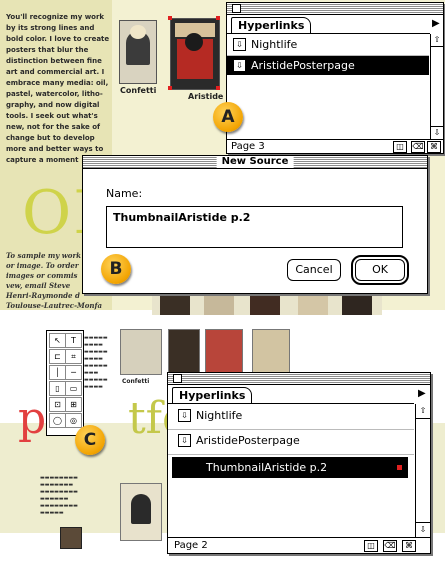 This screenshot has height=563, width=445. I want to click on line-tool-icon: ─, so click(73, 372).